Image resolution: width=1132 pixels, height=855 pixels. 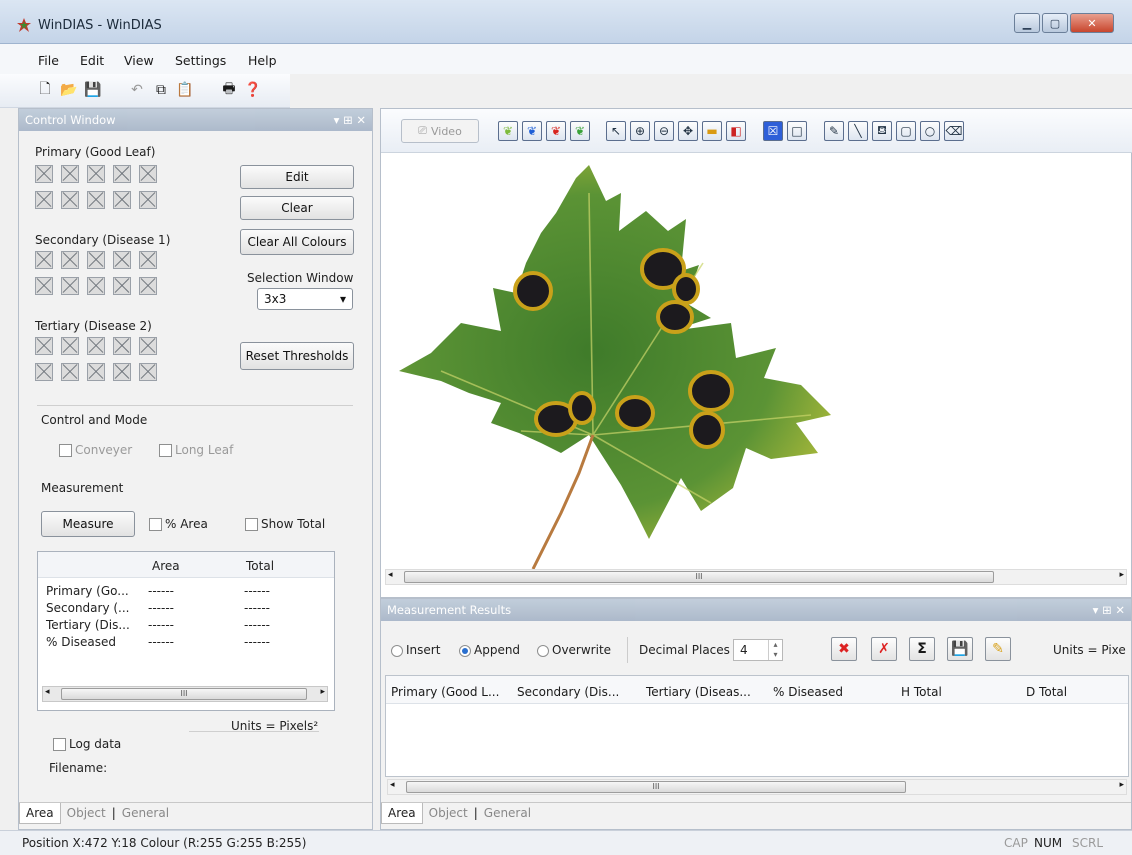 What do you see at coordinates (155, 524) in the screenshot?
I see `pct-area-box` at bounding box center [155, 524].